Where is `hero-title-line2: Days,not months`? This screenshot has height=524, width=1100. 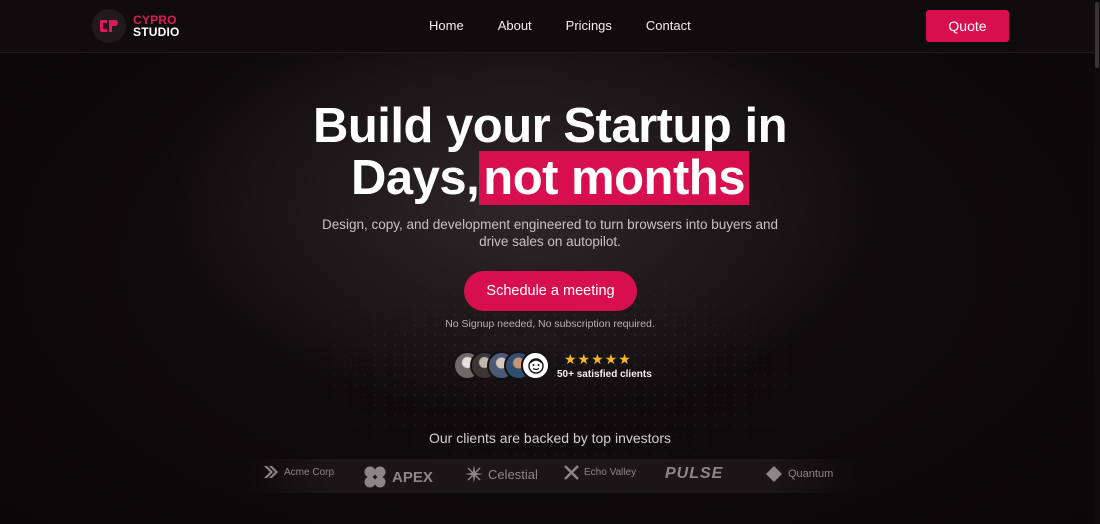
hero-title-line2: Days,not months is located at coordinates (550, 178).